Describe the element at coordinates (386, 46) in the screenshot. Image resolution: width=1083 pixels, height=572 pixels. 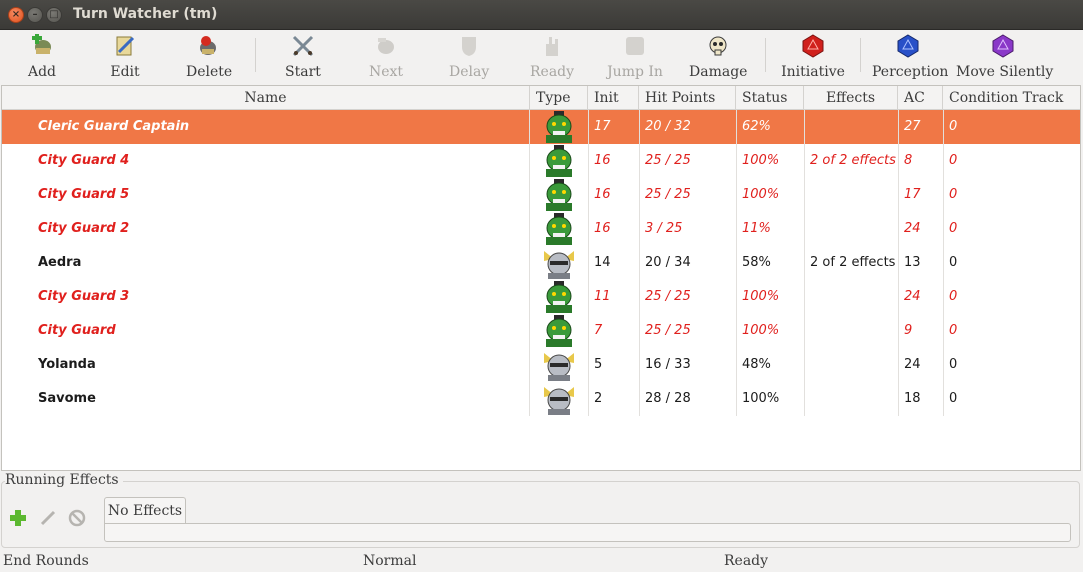
I see `next-helmet-icon` at that location.